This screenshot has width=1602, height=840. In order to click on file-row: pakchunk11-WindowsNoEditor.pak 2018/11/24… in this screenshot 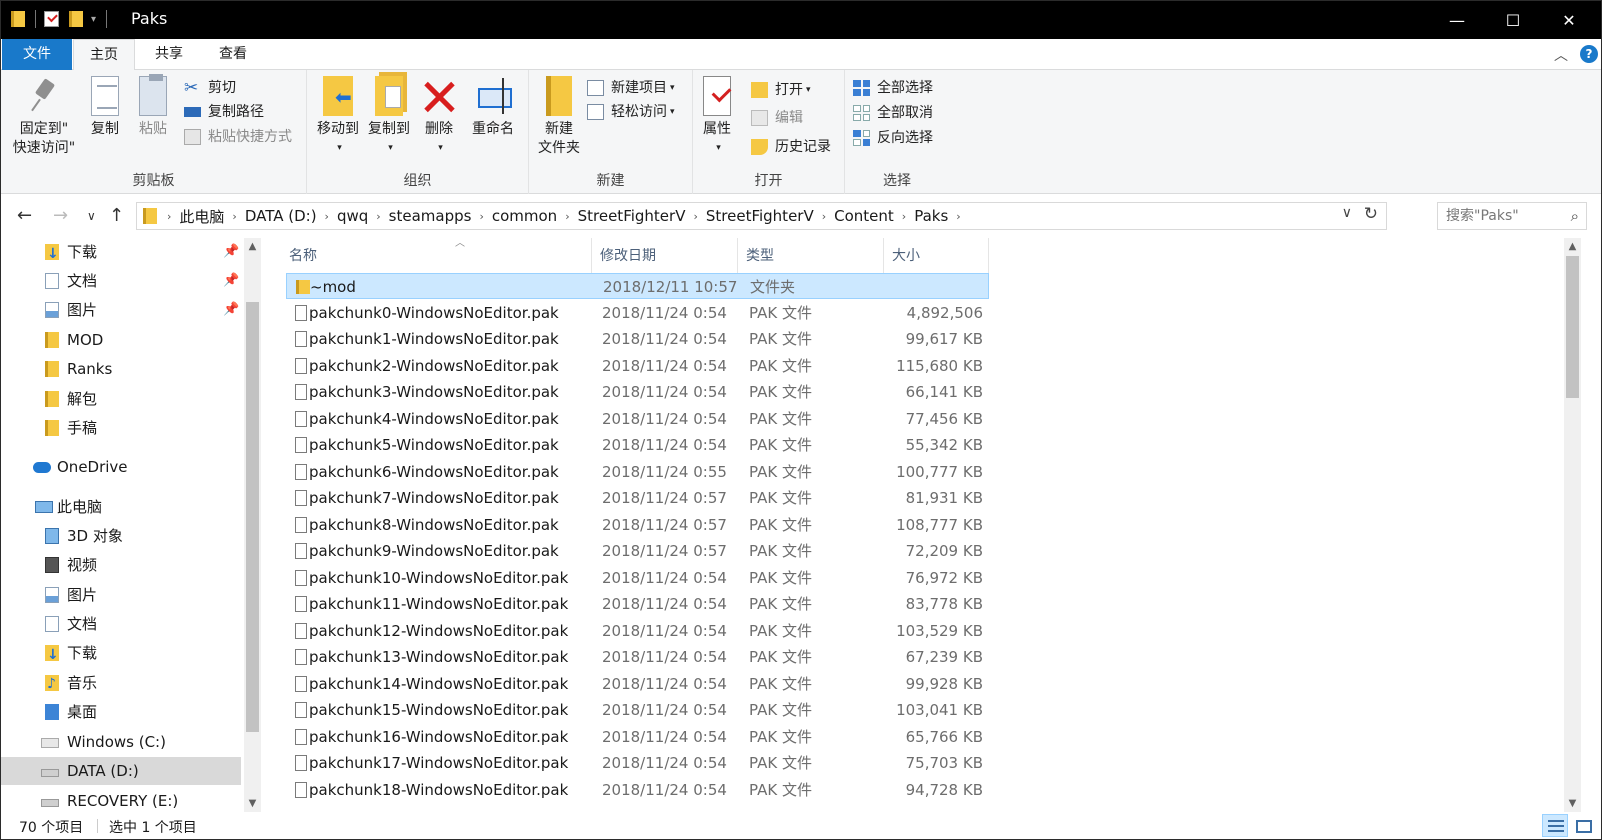, I will do `click(637, 604)`.